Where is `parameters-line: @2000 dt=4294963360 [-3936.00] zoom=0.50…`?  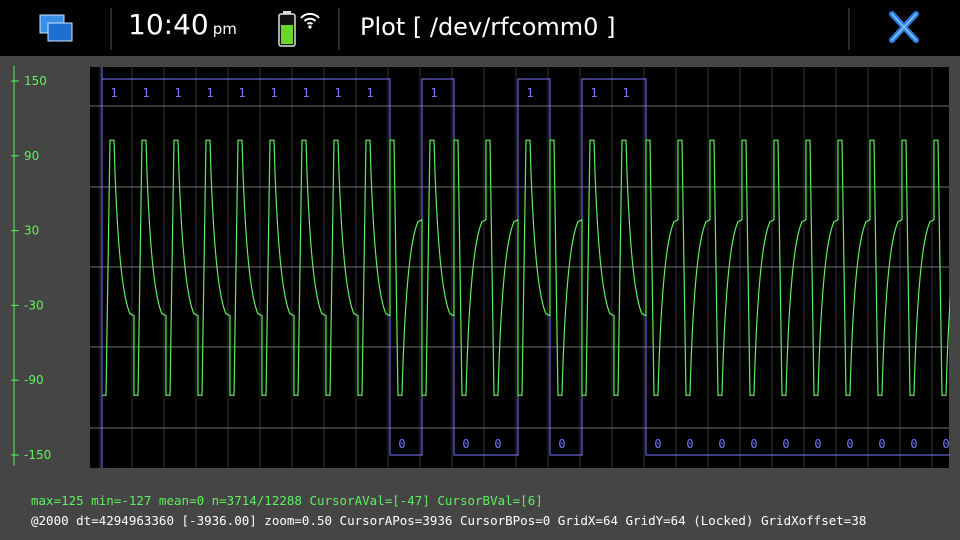
parameters-line: @2000 dt=4294963360 [-3936.00] zoom=0.50… is located at coordinates (449, 520).